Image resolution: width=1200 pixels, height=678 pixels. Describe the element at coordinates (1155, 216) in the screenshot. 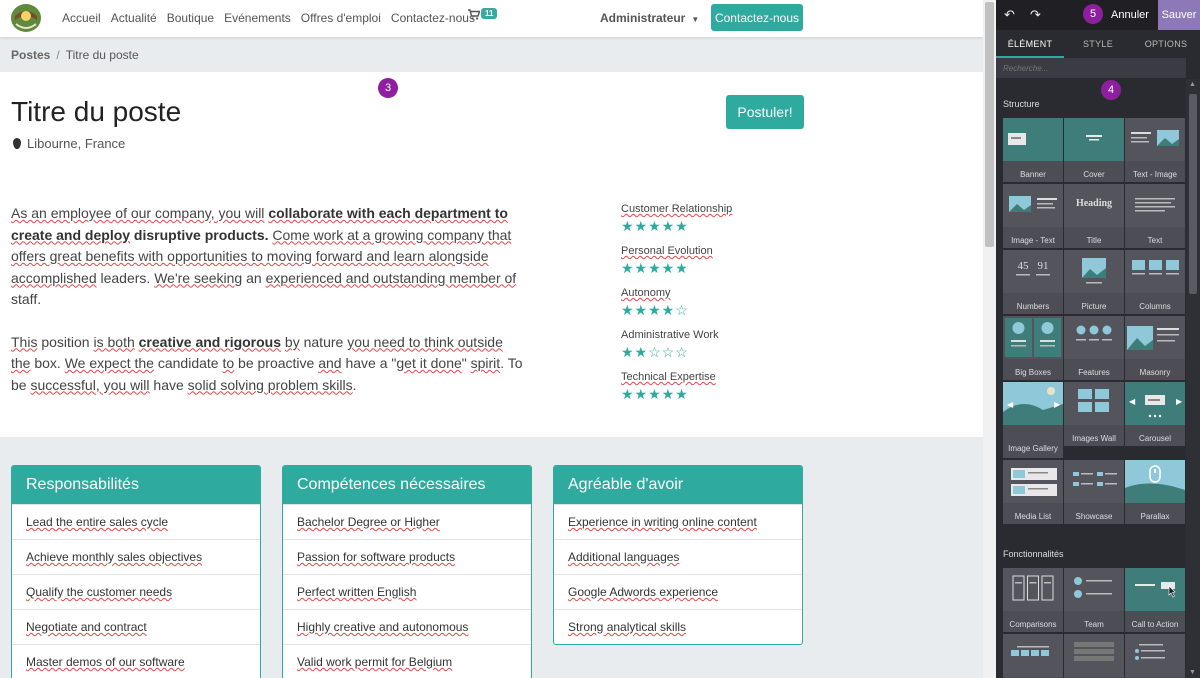

I see `snippet-text: Text` at that location.